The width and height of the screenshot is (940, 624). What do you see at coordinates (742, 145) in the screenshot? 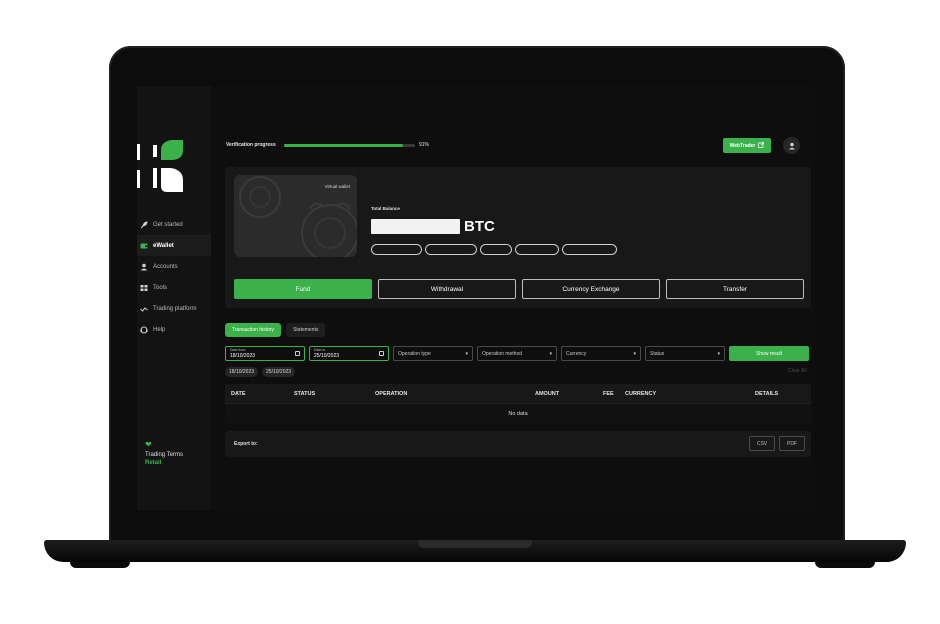
I see `webtrader-label: WebTrader` at bounding box center [742, 145].